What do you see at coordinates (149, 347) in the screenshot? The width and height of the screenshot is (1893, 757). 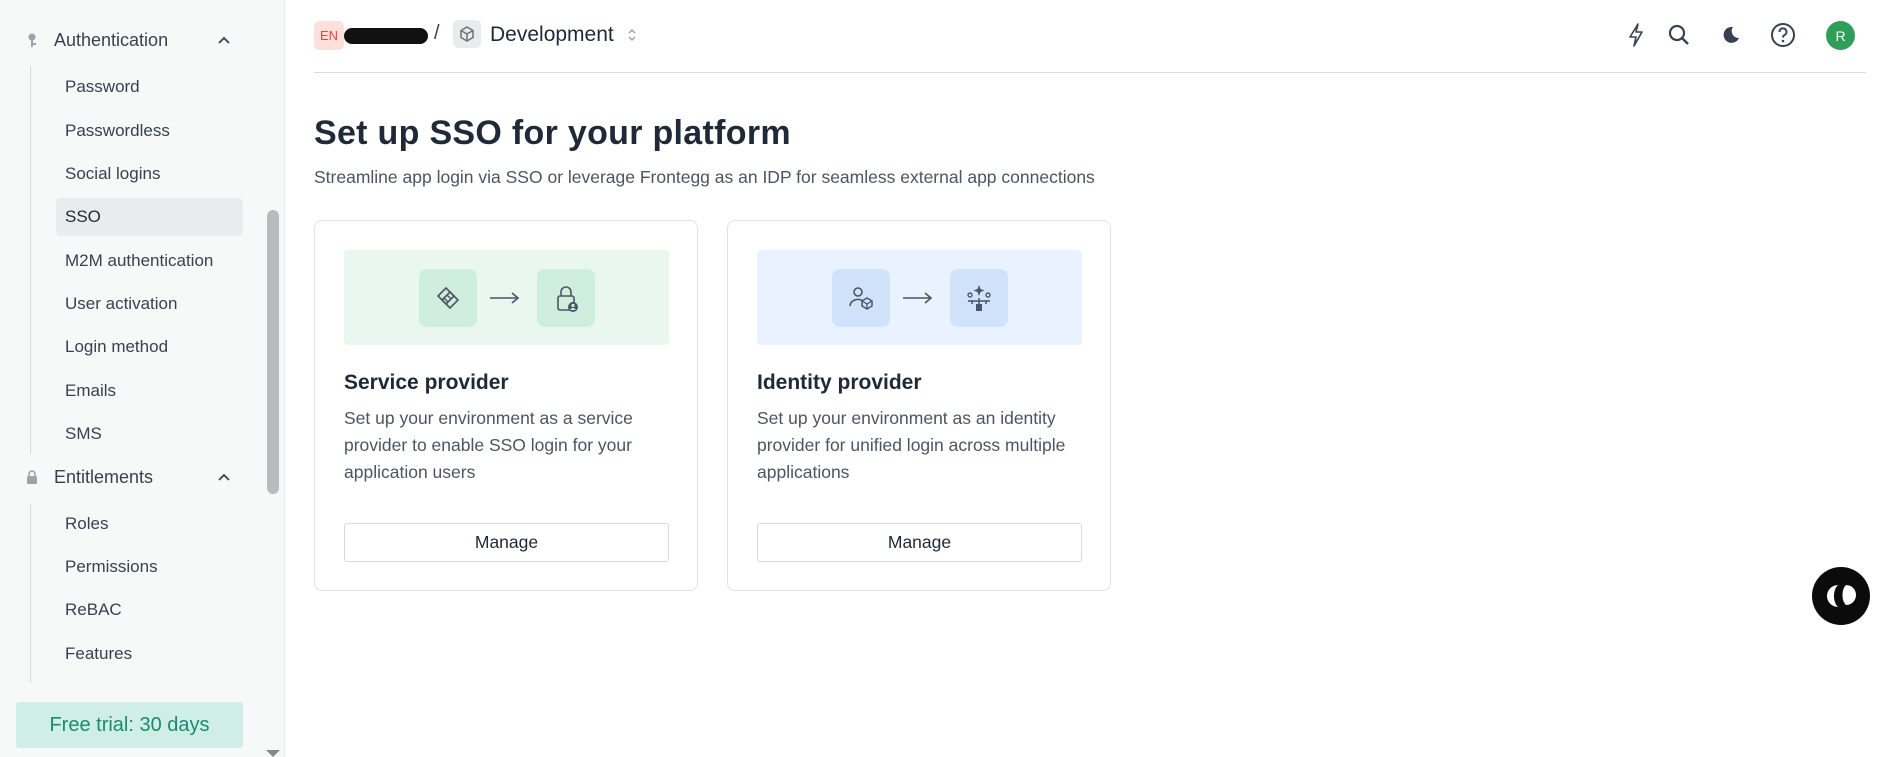 I see `sidebar-item-login-method: Login method` at bounding box center [149, 347].